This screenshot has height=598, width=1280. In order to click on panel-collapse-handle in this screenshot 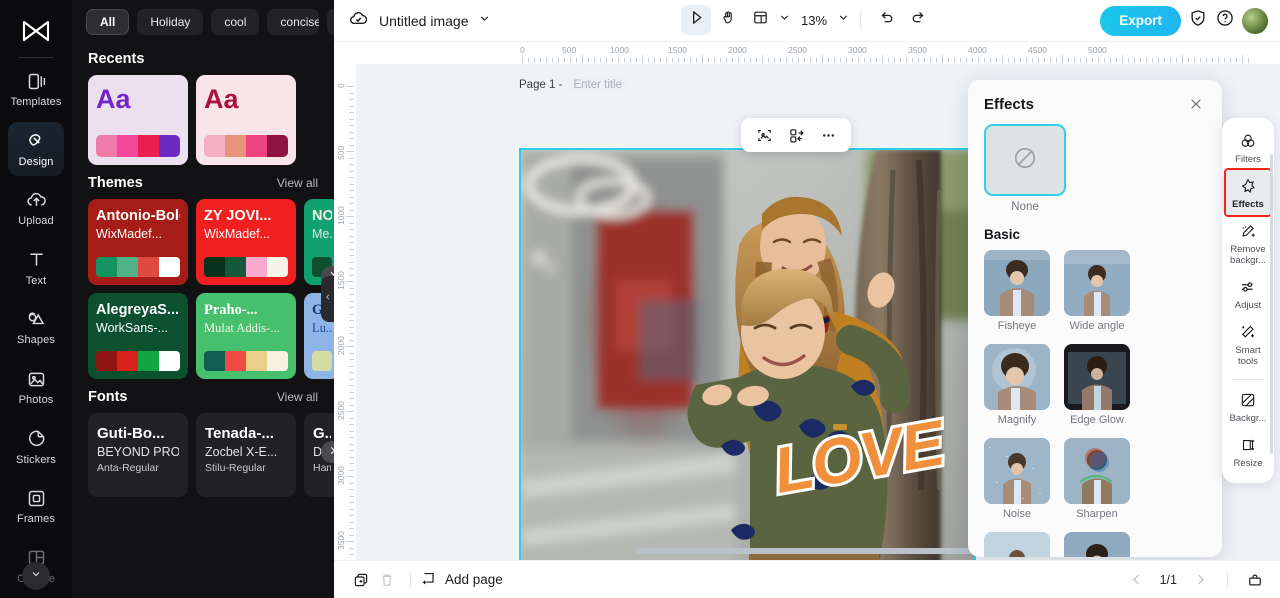, I will do `click(327, 299)`.